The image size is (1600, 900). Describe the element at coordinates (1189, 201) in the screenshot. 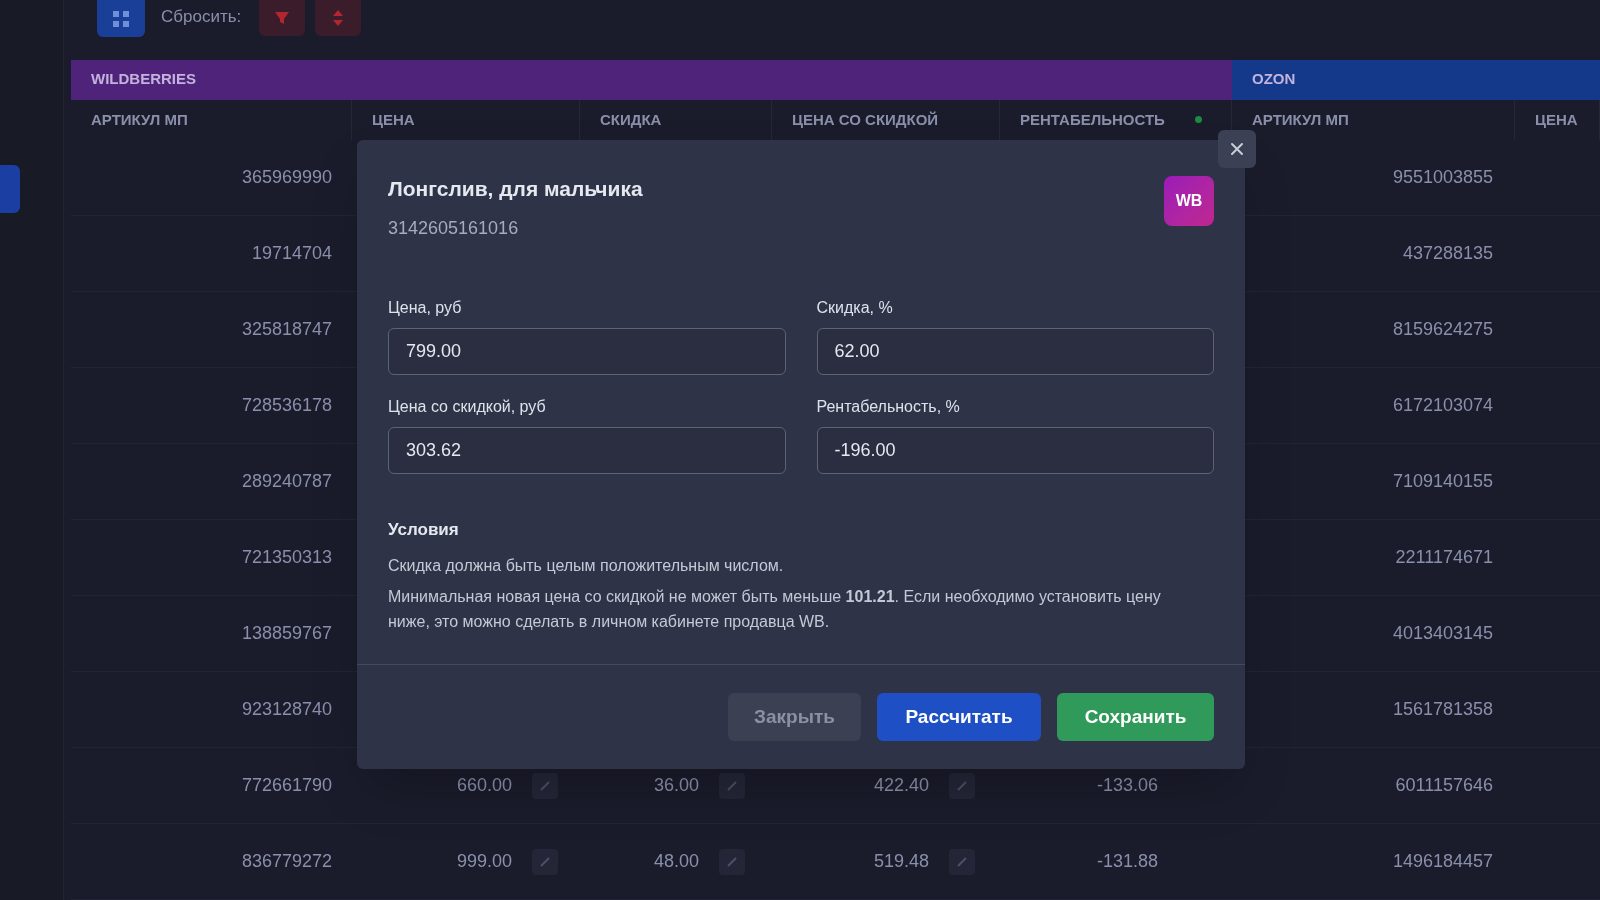

I see `marketplace-badge: WB` at that location.